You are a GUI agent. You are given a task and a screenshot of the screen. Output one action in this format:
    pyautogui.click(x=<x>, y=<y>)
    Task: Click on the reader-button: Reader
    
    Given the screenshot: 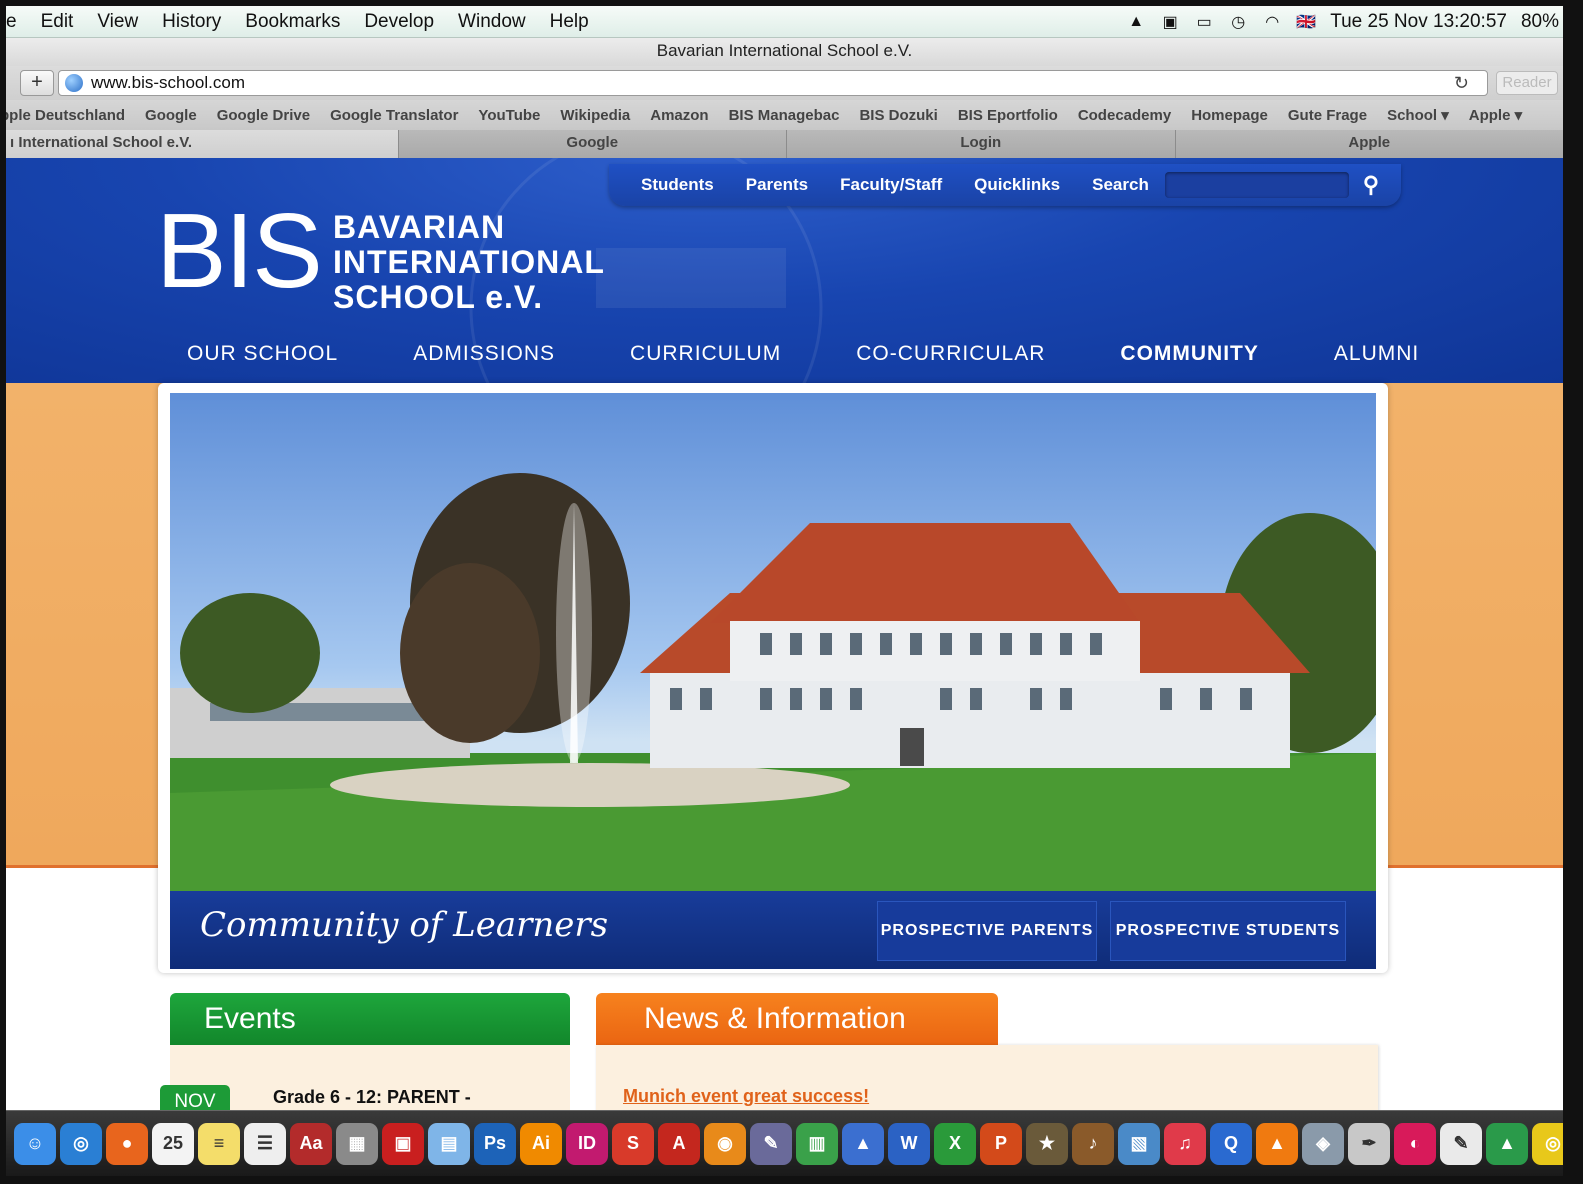 What is the action you would take?
    pyautogui.click(x=1527, y=83)
    